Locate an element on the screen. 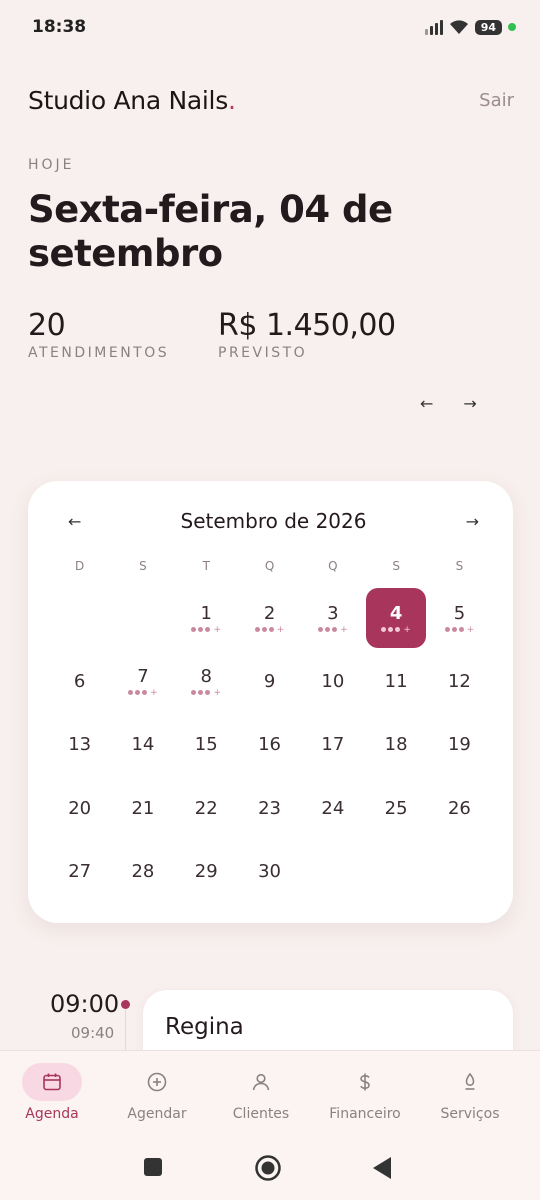 This screenshot has height=1200, width=540. calendar-day: 23 is located at coordinates (269, 808).